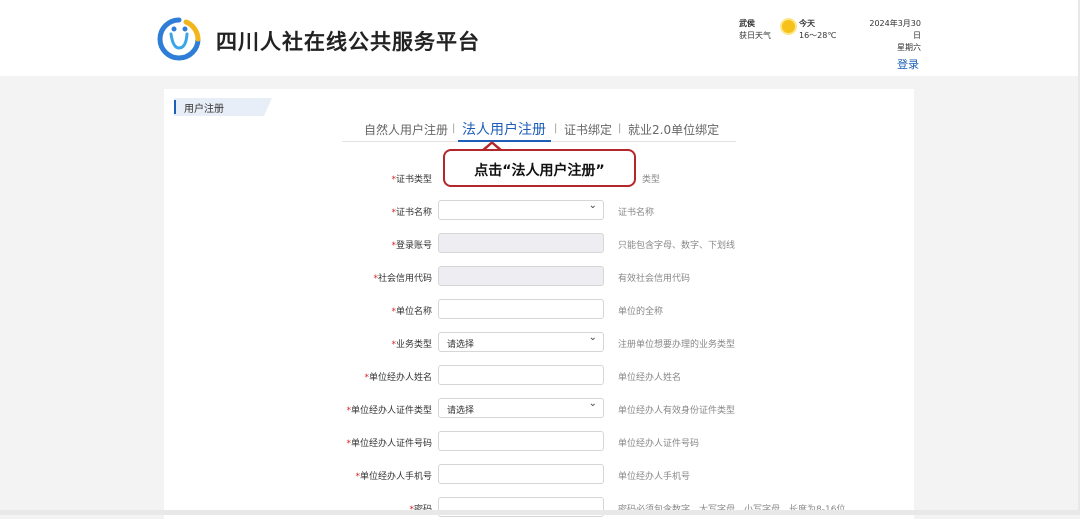 The width and height of the screenshot is (1080, 519). I want to click on tab-certificate-binding: 证书绑定, so click(588, 129).